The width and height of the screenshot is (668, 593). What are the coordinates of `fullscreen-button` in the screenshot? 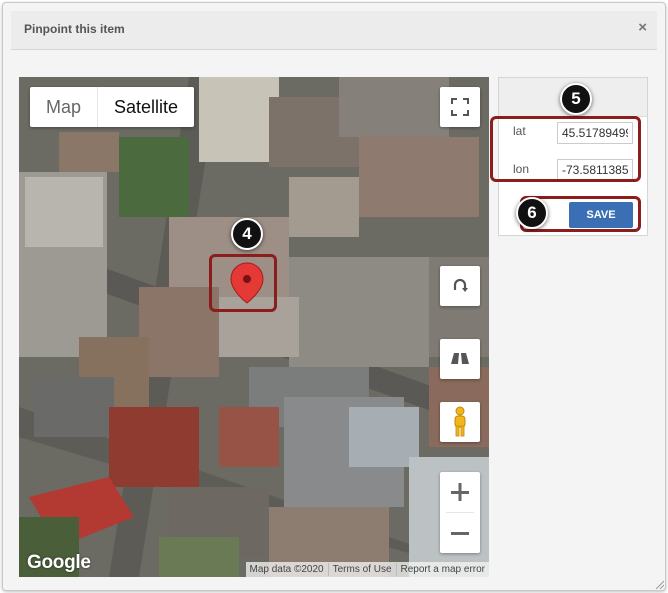 It's located at (460, 107).